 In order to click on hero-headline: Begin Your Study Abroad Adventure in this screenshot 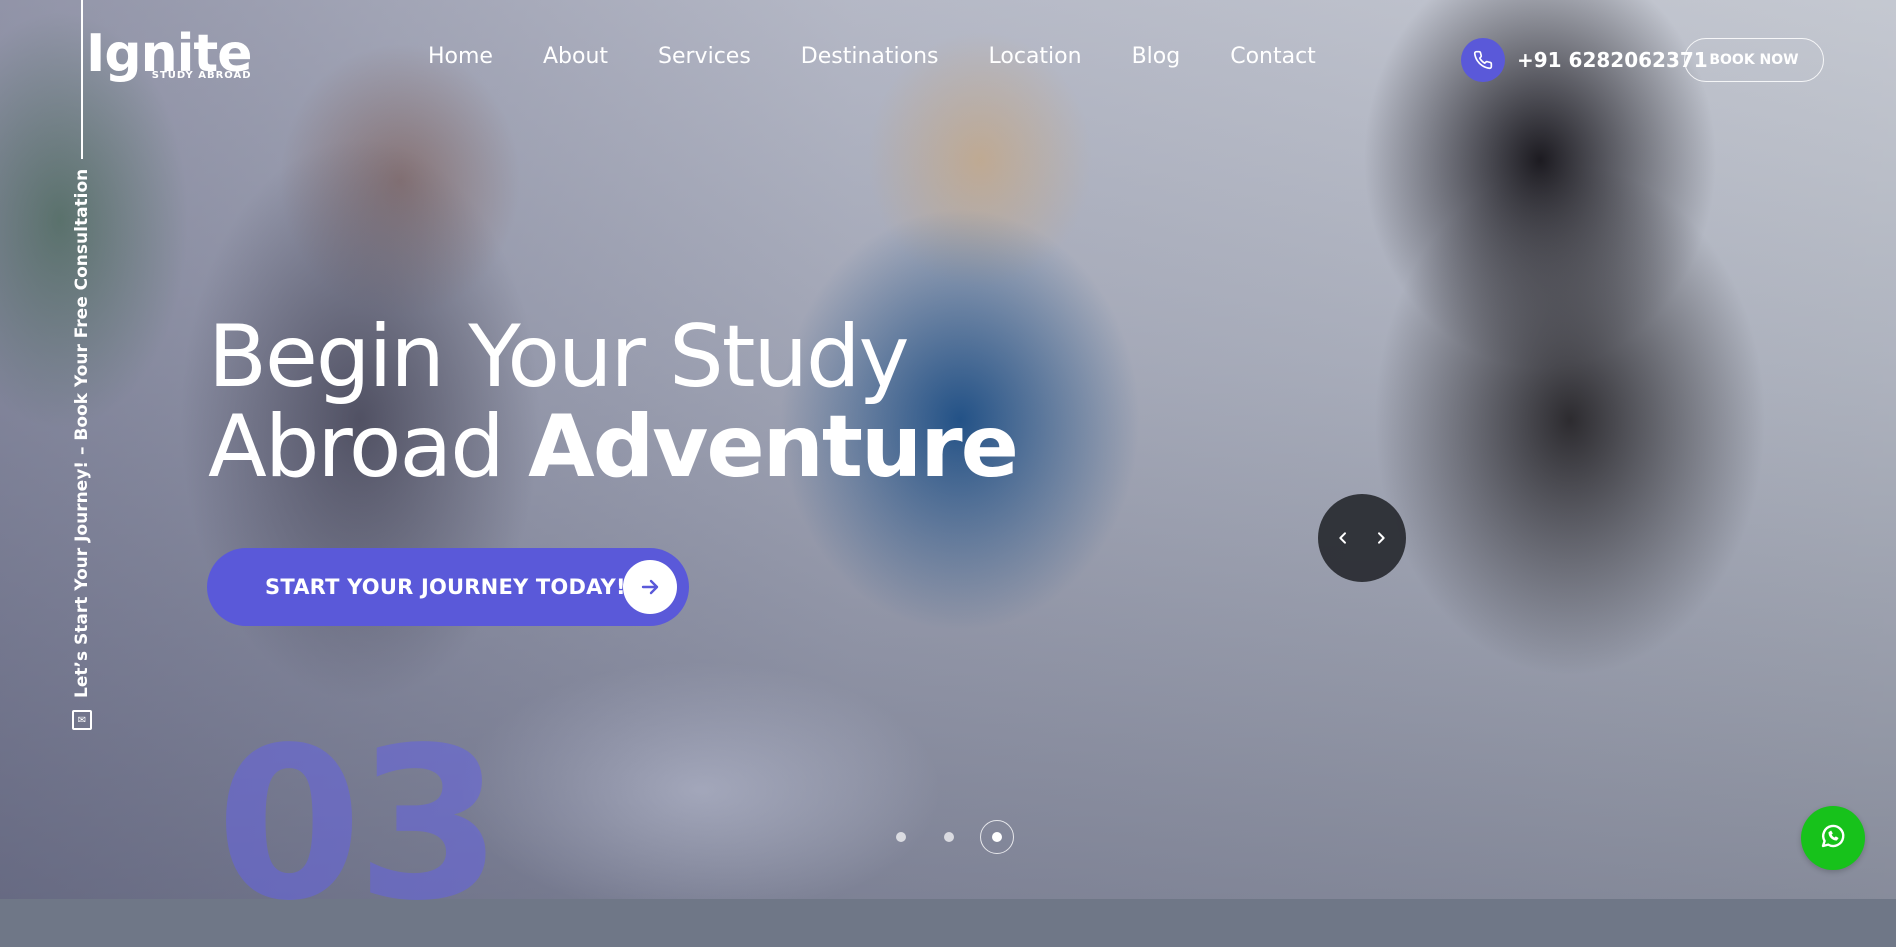, I will do `click(613, 399)`.